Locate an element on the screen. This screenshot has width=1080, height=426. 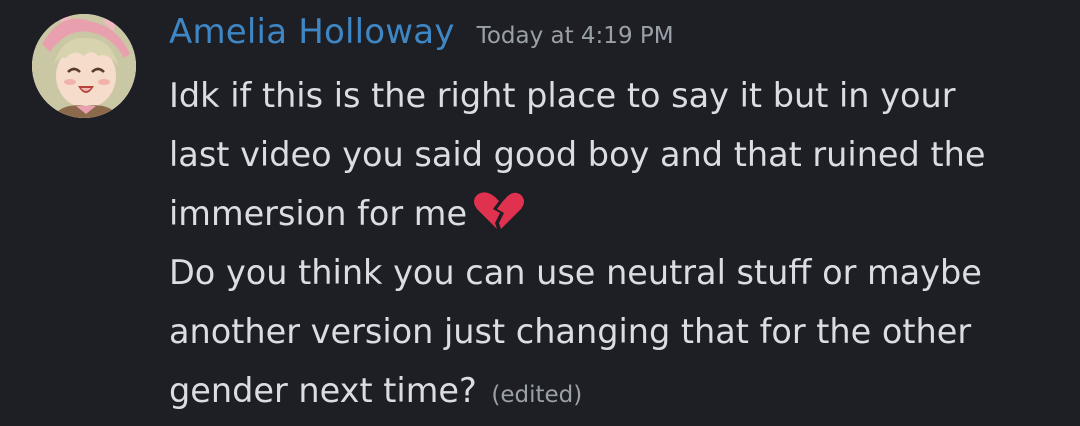
avatar is located at coordinates (84, 66).